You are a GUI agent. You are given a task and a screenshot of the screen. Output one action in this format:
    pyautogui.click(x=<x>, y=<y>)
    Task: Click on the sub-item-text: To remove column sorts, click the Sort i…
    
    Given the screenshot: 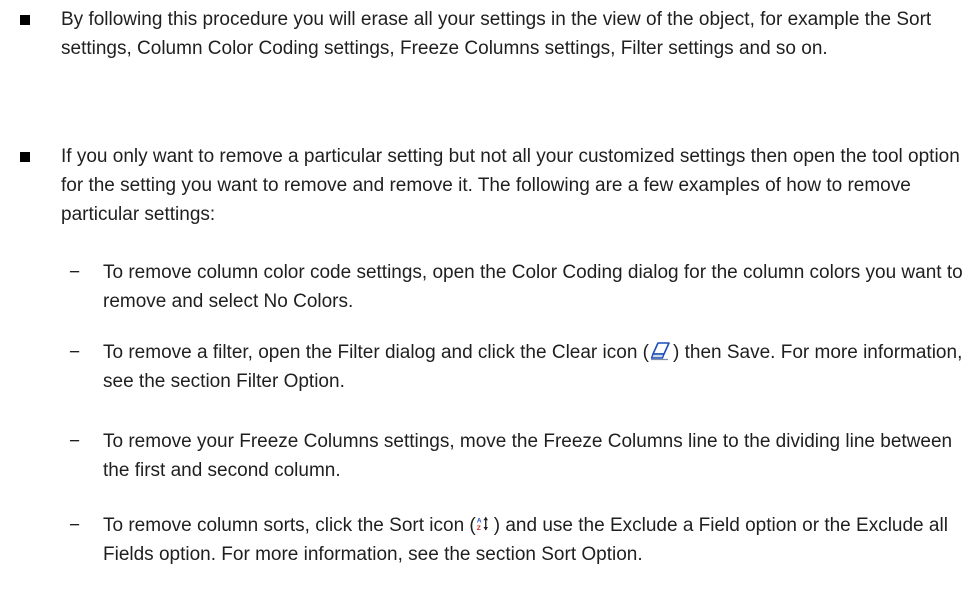 What is the action you would take?
    pyautogui.click(x=533, y=540)
    